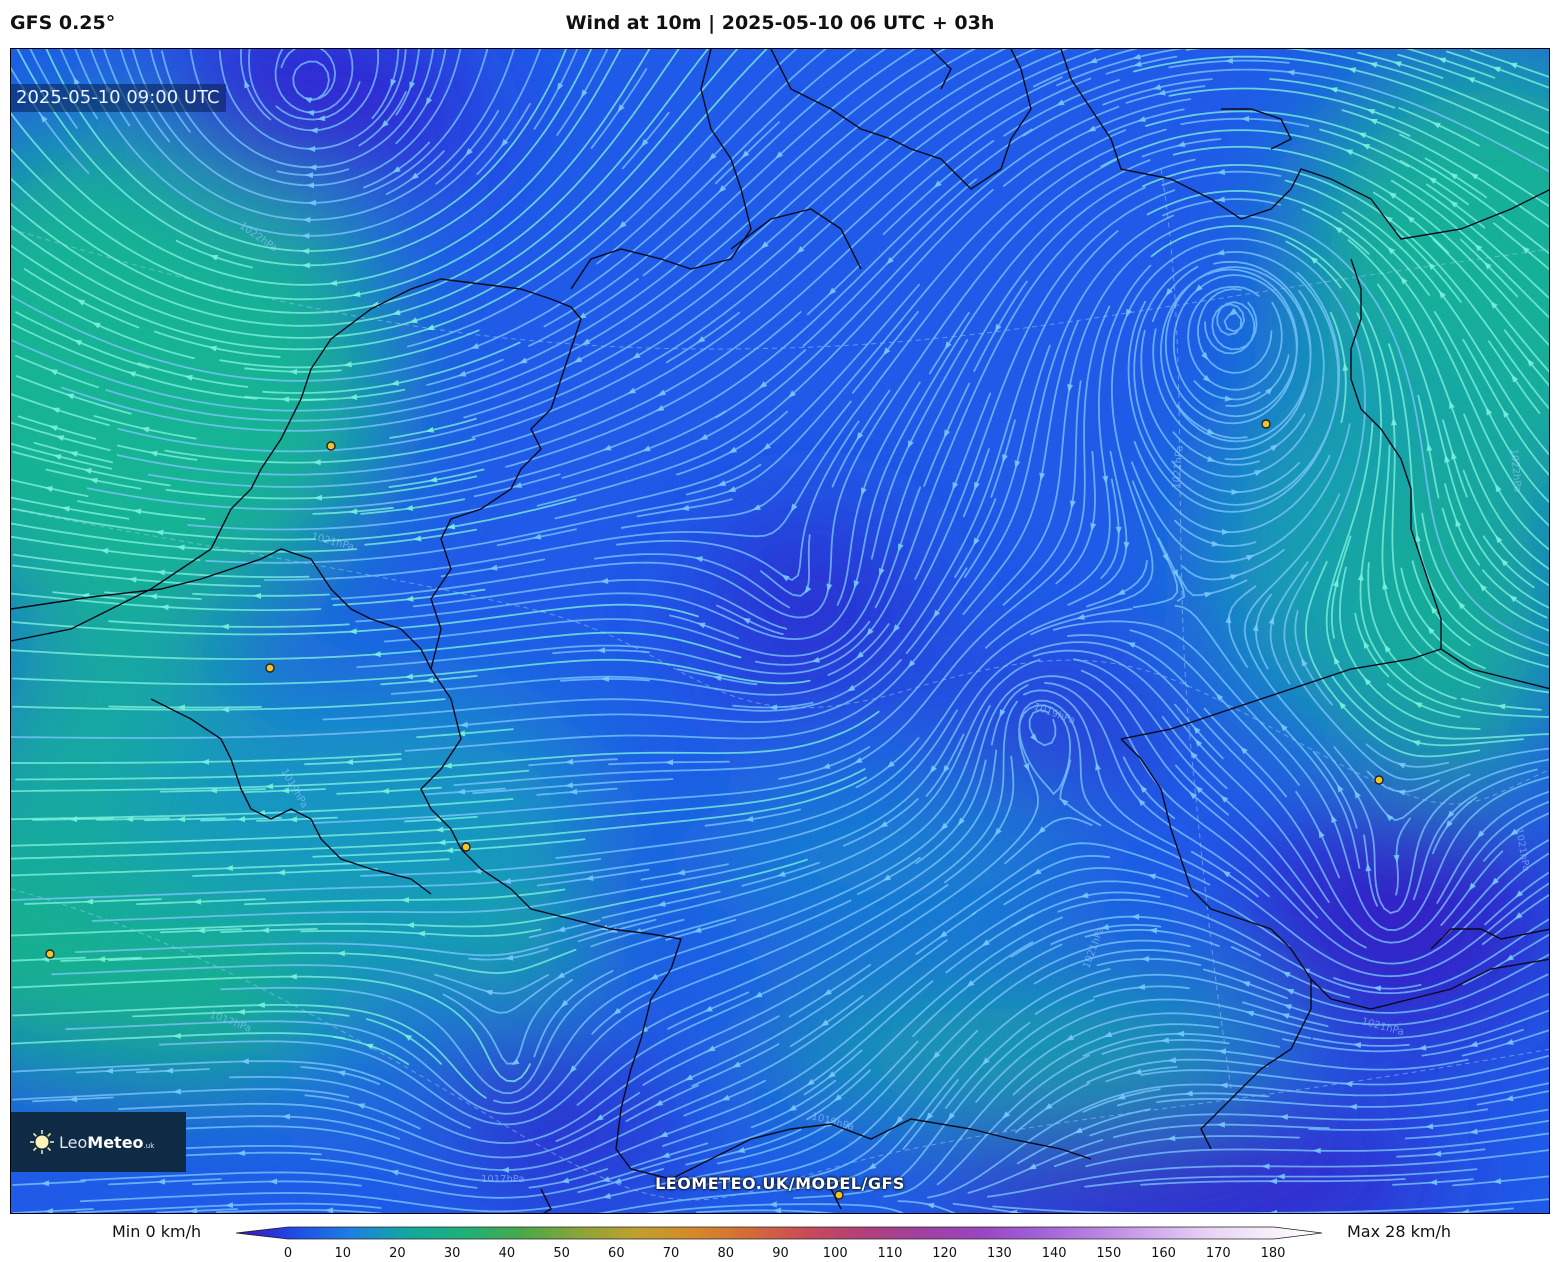  Describe the element at coordinates (73, 1142) in the screenshot. I see `logo-light: Leo` at that location.